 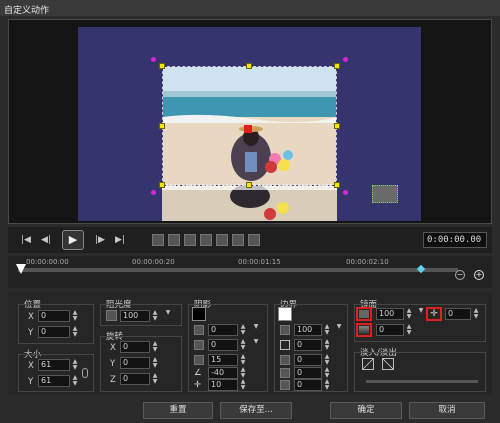 I want to click on mirror-opacity-field: 100, so click(x=390, y=314).